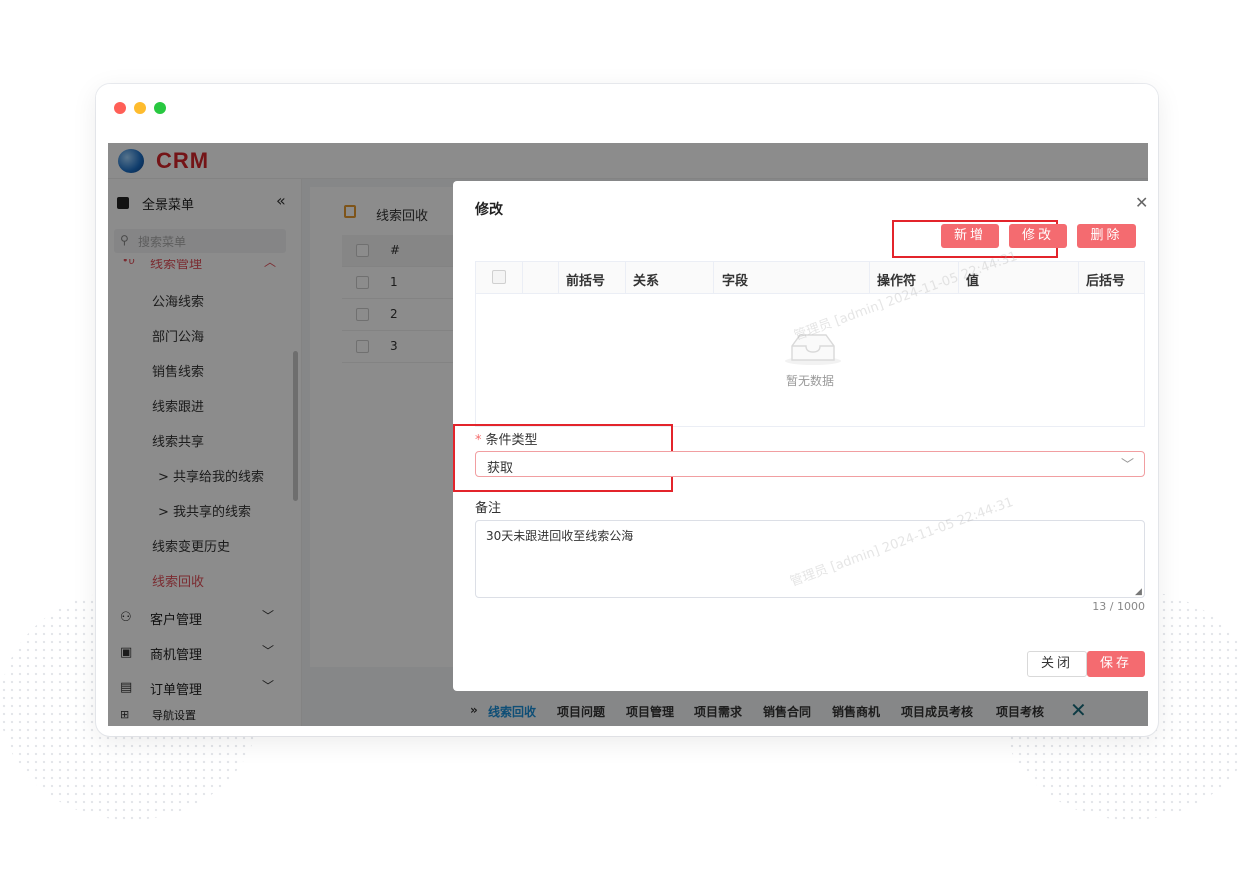 This screenshot has height=880, width=1240. I want to click on close-icon: ✕, so click(1141, 202).